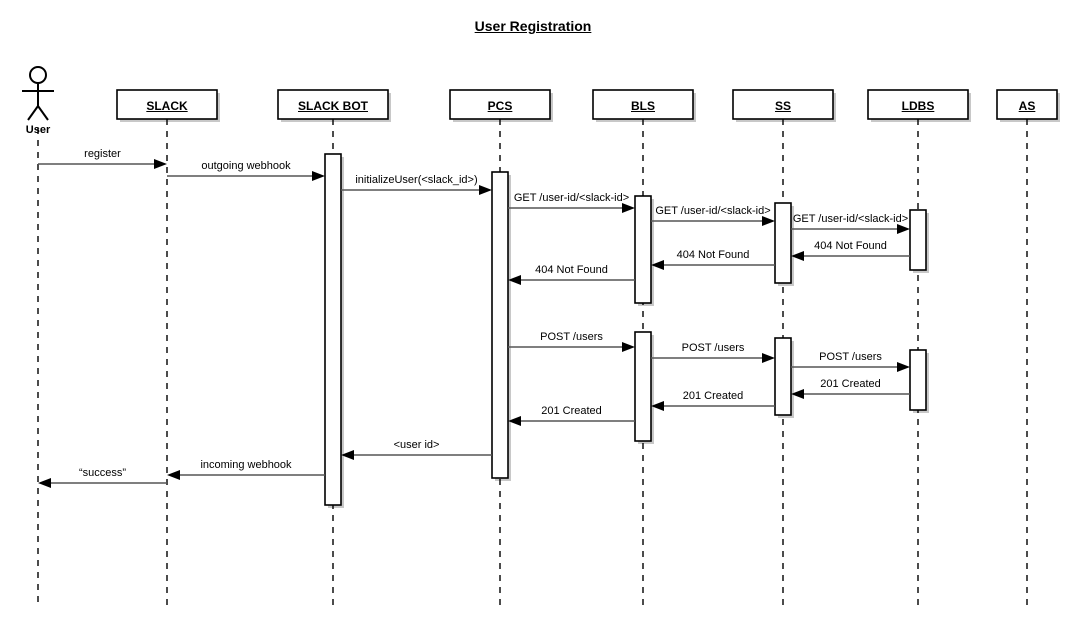 This screenshot has height=619, width=1069. Describe the element at coordinates (643, 105) in the screenshot. I see `participant-label-bls: BLS` at that location.